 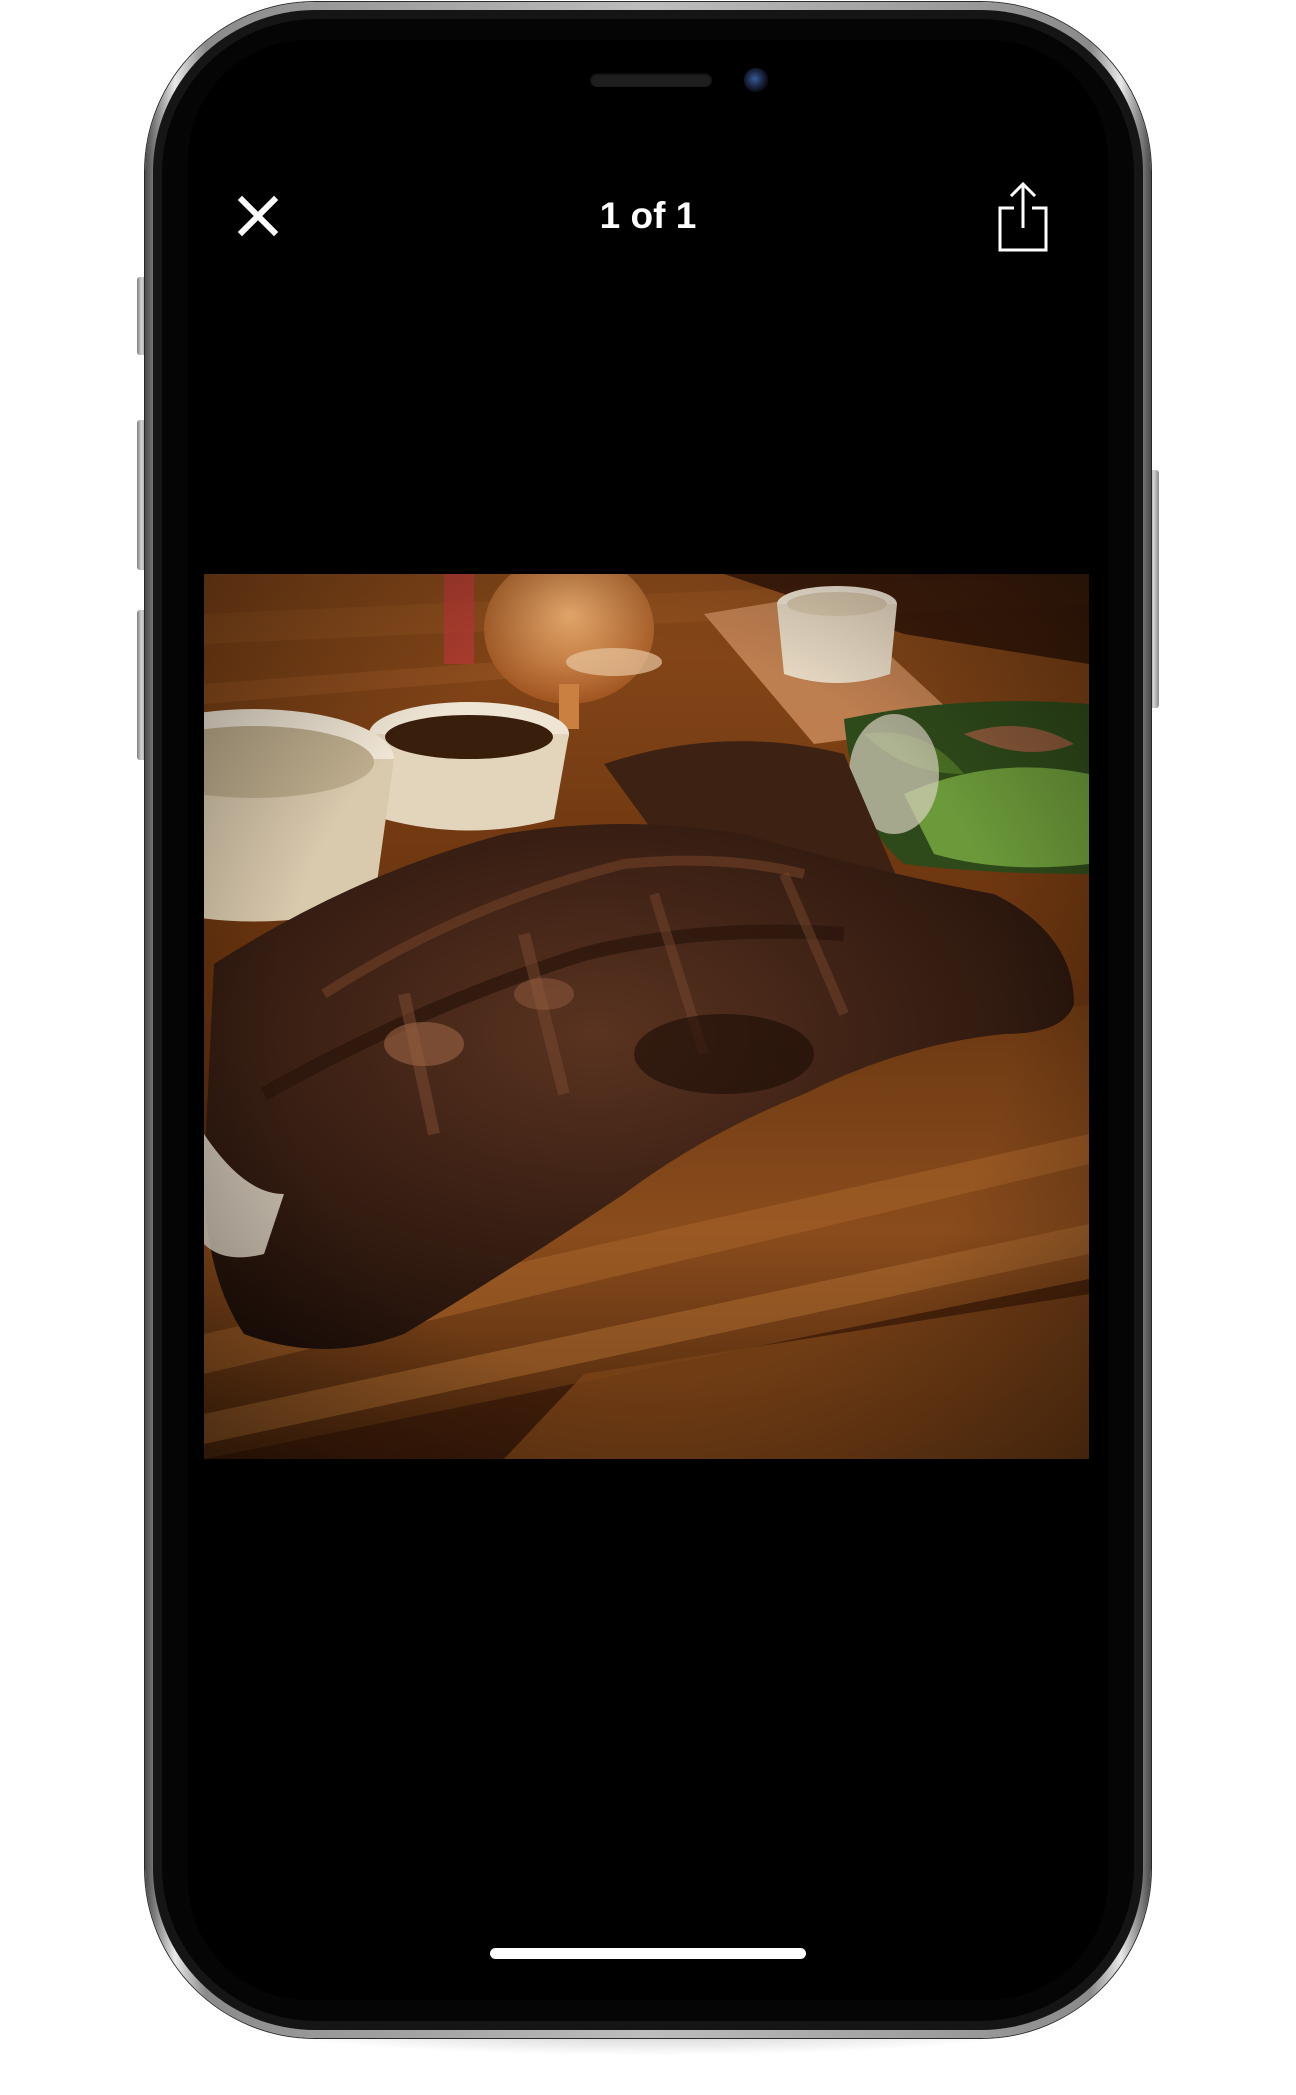 I want to click on share-button, so click(x=1023, y=217).